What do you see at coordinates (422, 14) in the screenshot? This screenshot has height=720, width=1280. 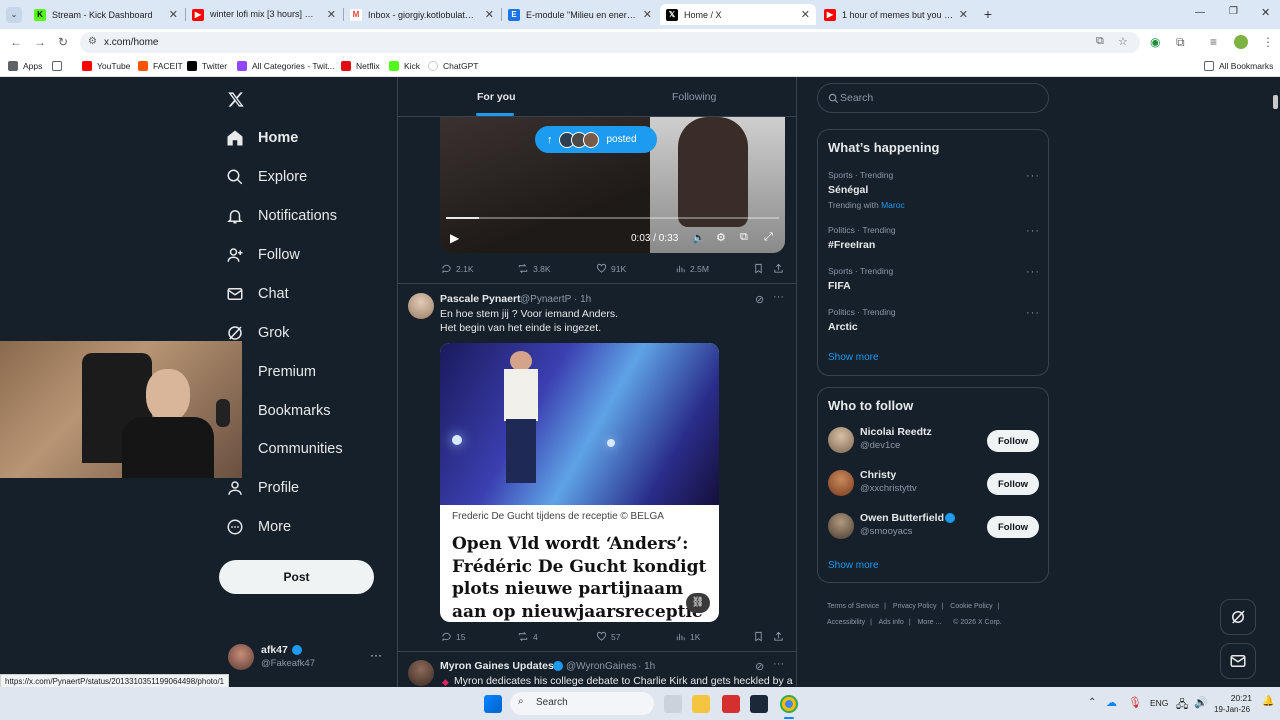 I see `browser-tab: M Inbox - giorgiy.kotlobulat@vda ✕` at bounding box center [422, 14].